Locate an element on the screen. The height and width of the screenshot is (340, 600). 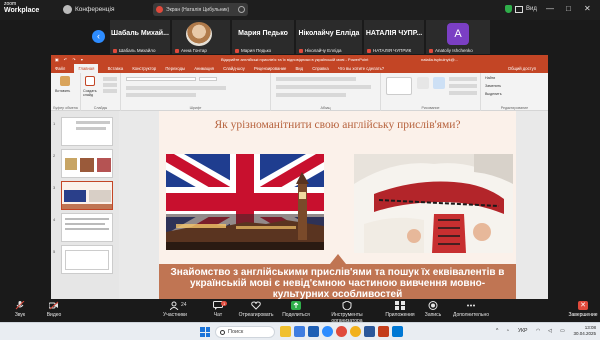
heart-icon is located at coordinates (256, 305).